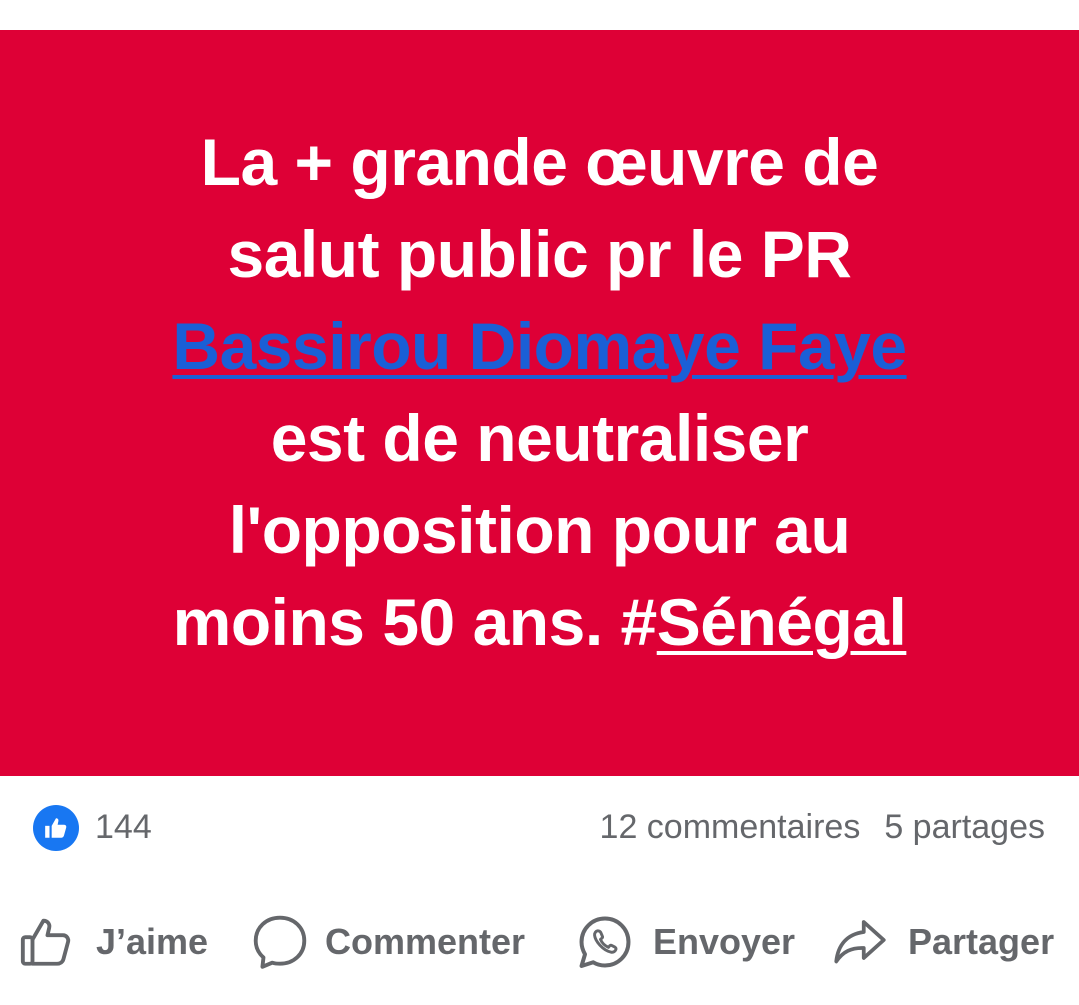 Image resolution: width=1079 pixels, height=1005 pixels. Describe the element at coordinates (425, 941) in the screenshot. I see `comment-button-label: Commenter` at that location.